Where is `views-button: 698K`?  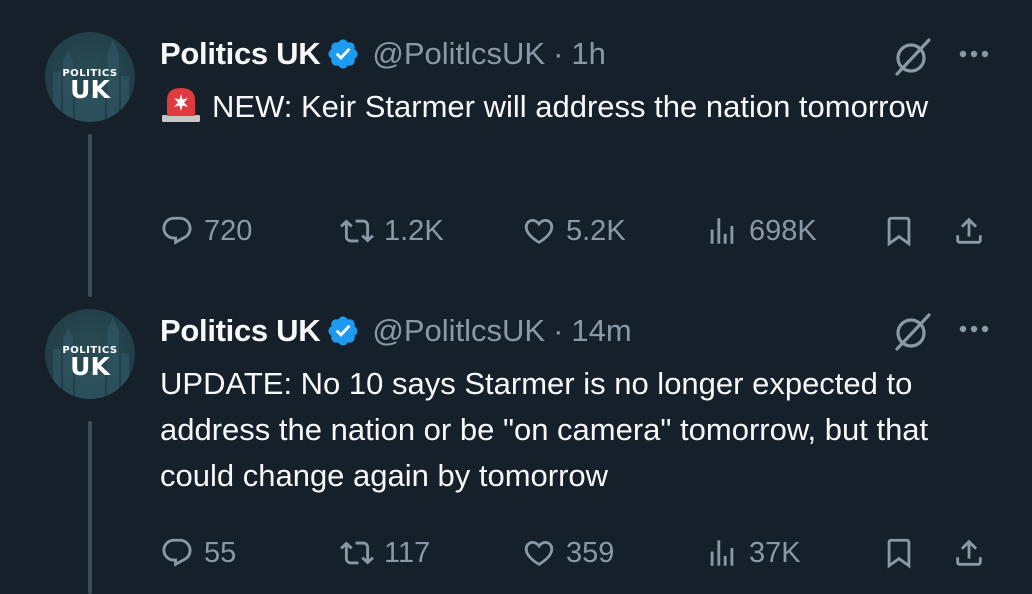
views-button: 698K is located at coordinates (761, 231).